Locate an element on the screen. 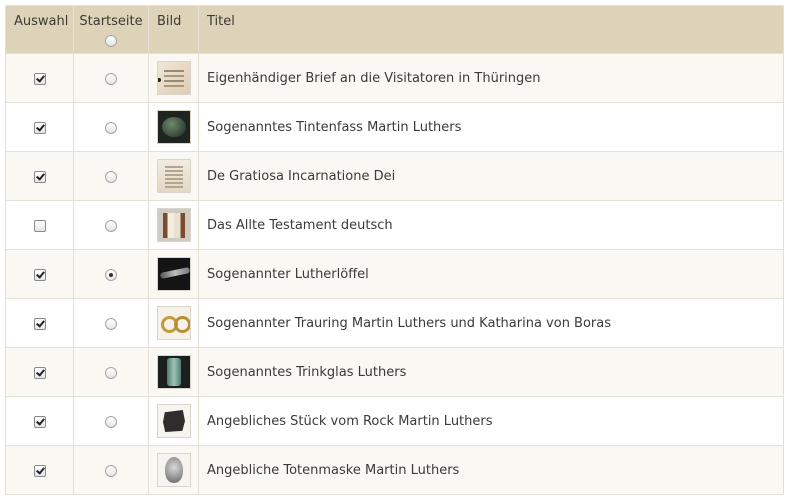  table-header-row: Auswahl Startseite Bild Titel is located at coordinates (394, 29).